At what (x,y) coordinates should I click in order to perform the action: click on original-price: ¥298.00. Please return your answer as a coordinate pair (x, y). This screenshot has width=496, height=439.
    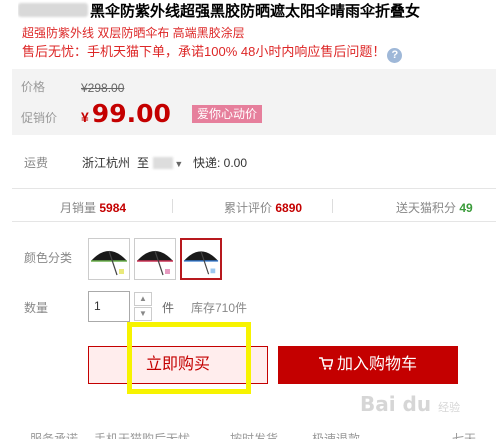
    Looking at the image, I should click on (103, 88).